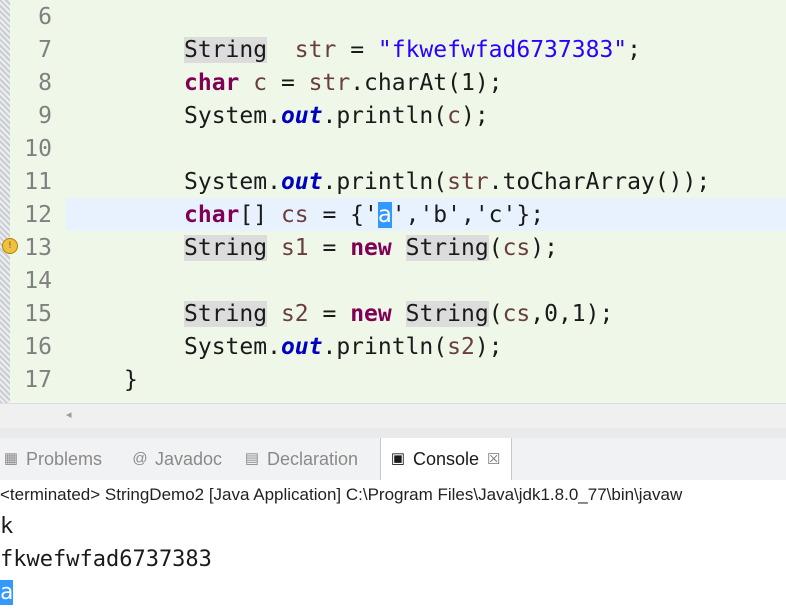 The image size is (786, 613). I want to click on problems-icon: ▦, so click(11, 458).